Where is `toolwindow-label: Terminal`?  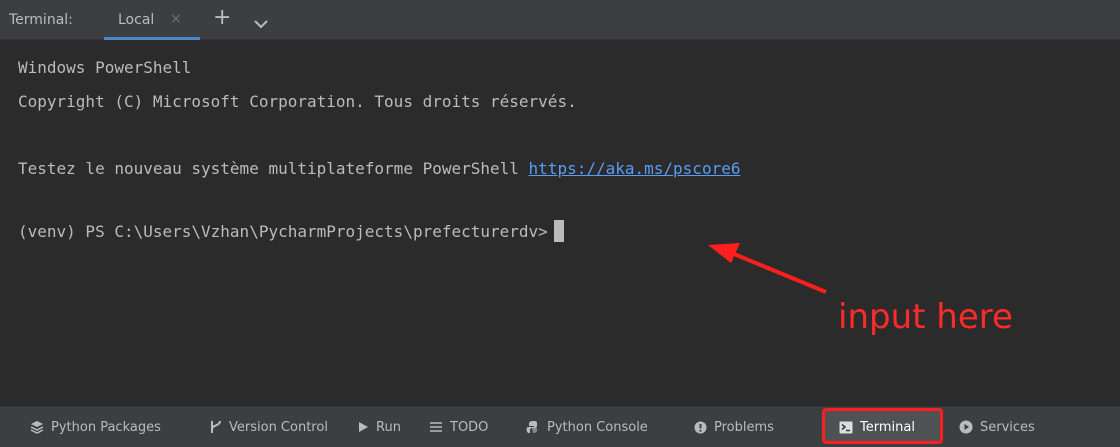
toolwindow-label: Terminal is located at coordinates (887, 427).